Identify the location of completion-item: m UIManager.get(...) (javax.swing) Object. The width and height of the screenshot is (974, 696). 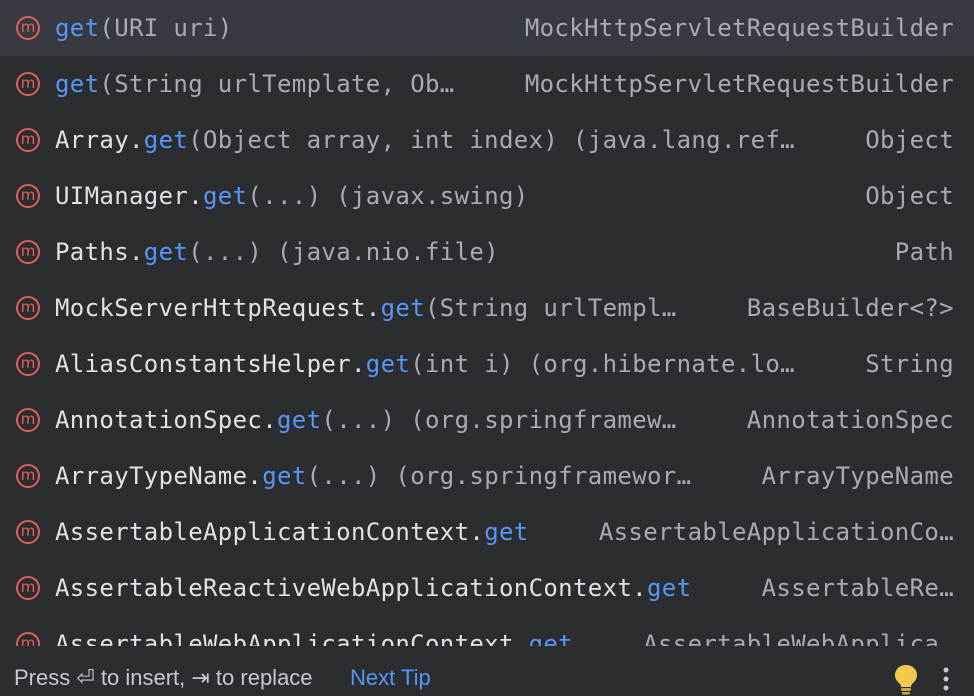
(487, 196).